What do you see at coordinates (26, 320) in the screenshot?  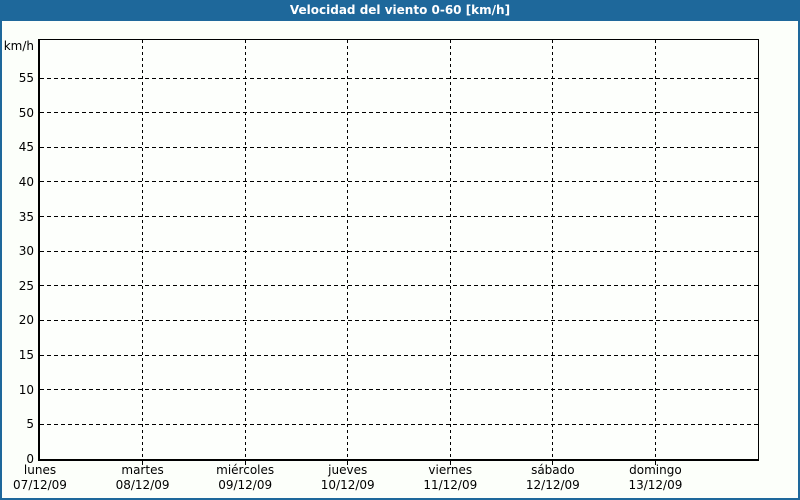 I see `y-tick-label: 20` at bounding box center [26, 320].